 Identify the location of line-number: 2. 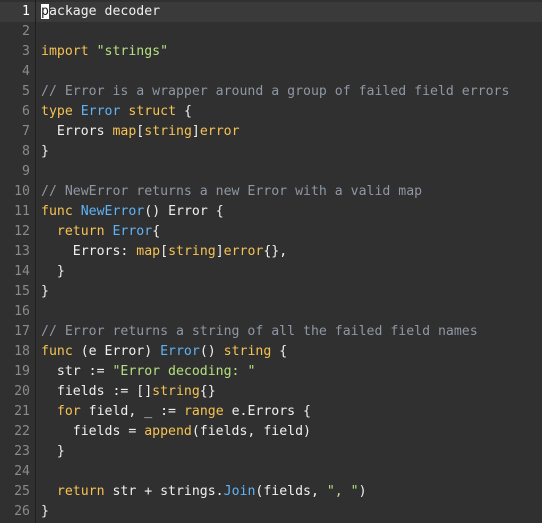
(26, 31).